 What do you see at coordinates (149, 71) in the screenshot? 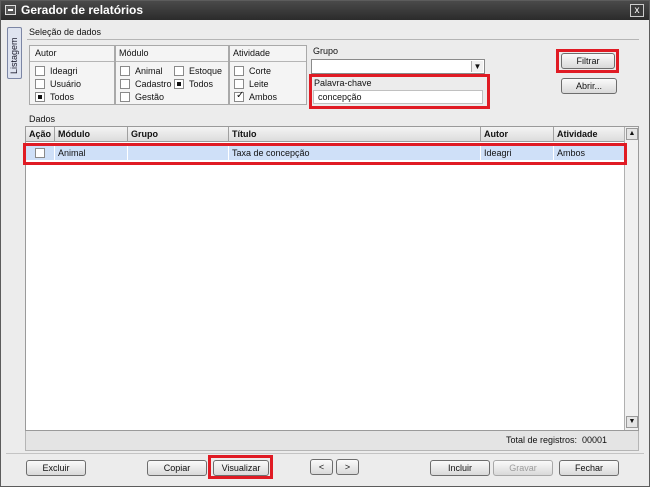
I see `modulo-animal-label: Animal` at bounding box center [149, 71].